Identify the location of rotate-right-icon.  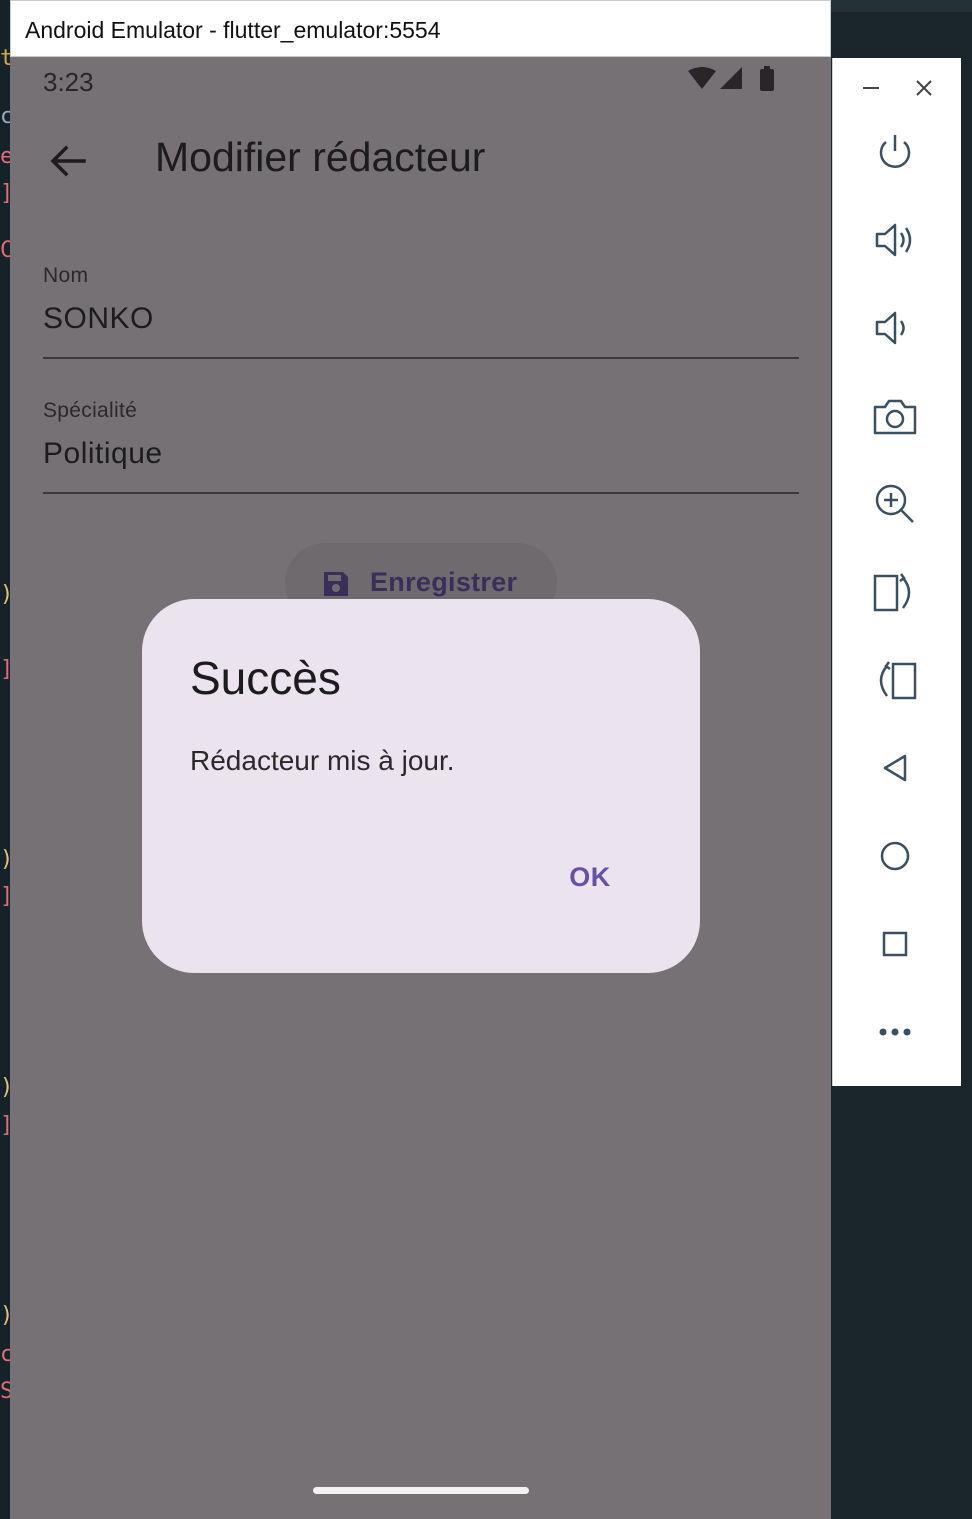
(895, 680).